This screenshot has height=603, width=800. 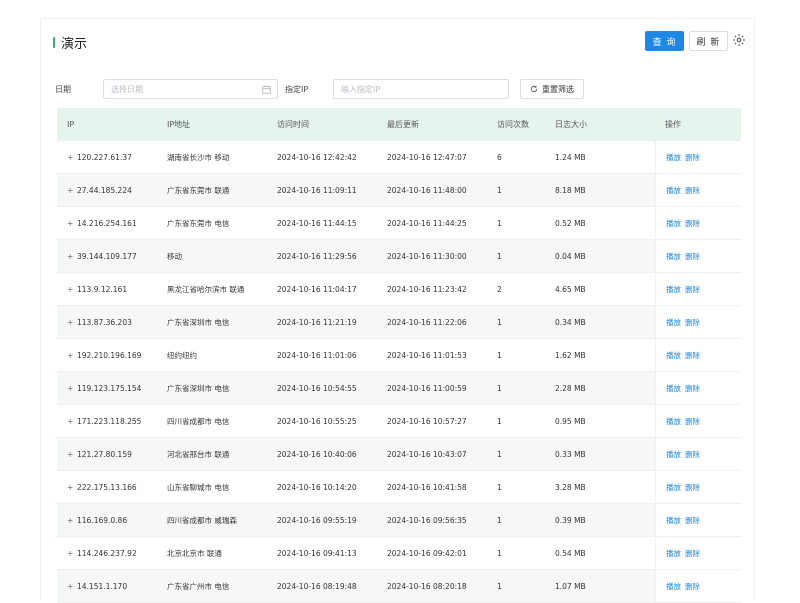 I want to click on cell-location: 广东省深圳市 电信, so click(x=198, y=388).